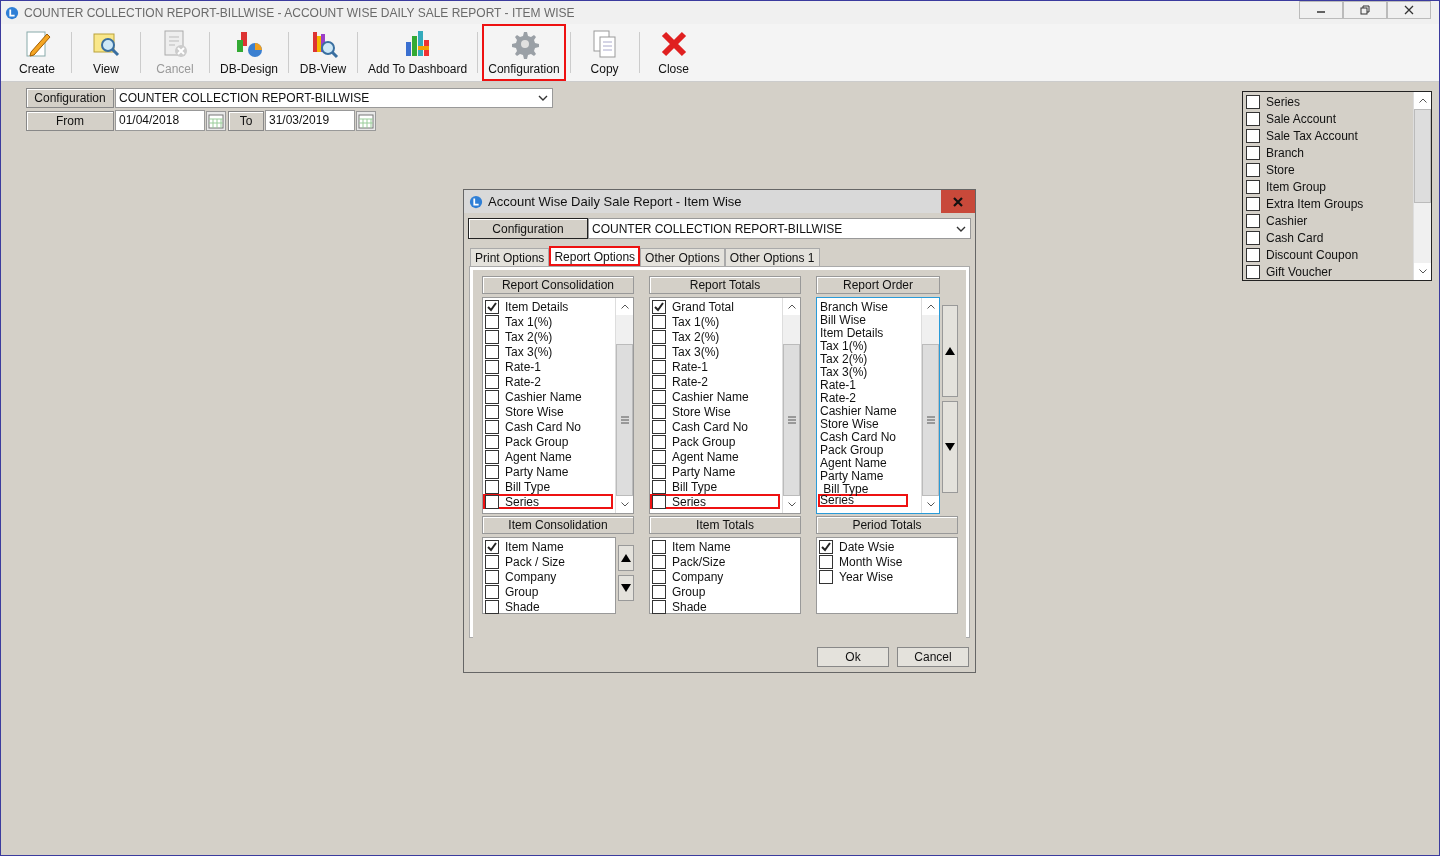 The width and height of the screenshot is (1440, 856). What do you see at coordinates (853, 657) in the screenshot?
I see `dialog-button: Ok` at bounding box center [853, 657].